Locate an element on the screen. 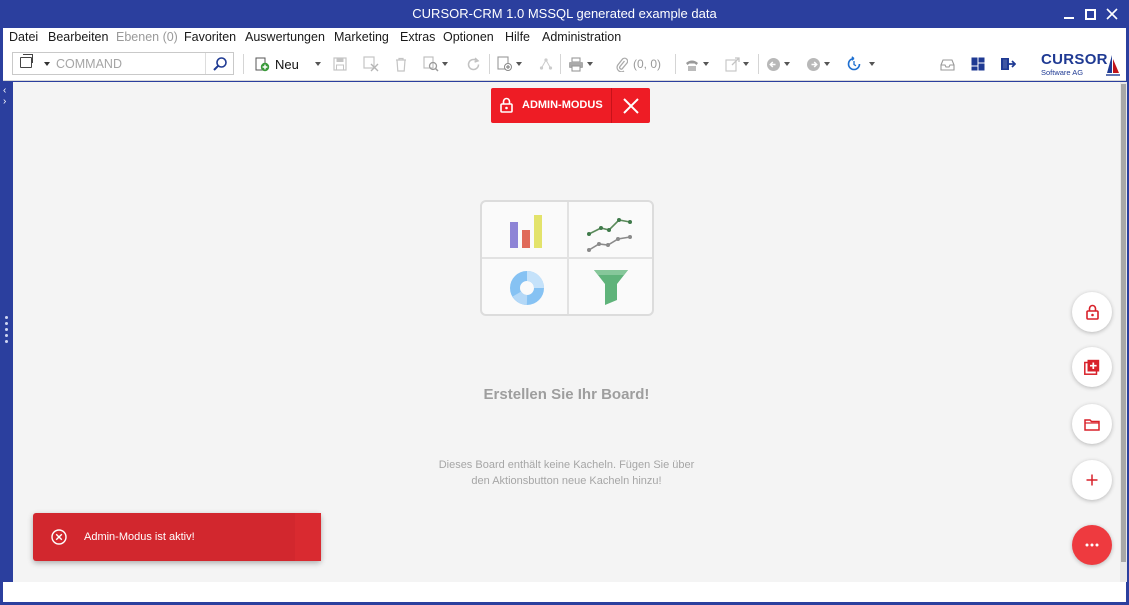 This screenshot has width=1129, height=605. menu-administration: Administration is located at coordinates (581, 37).